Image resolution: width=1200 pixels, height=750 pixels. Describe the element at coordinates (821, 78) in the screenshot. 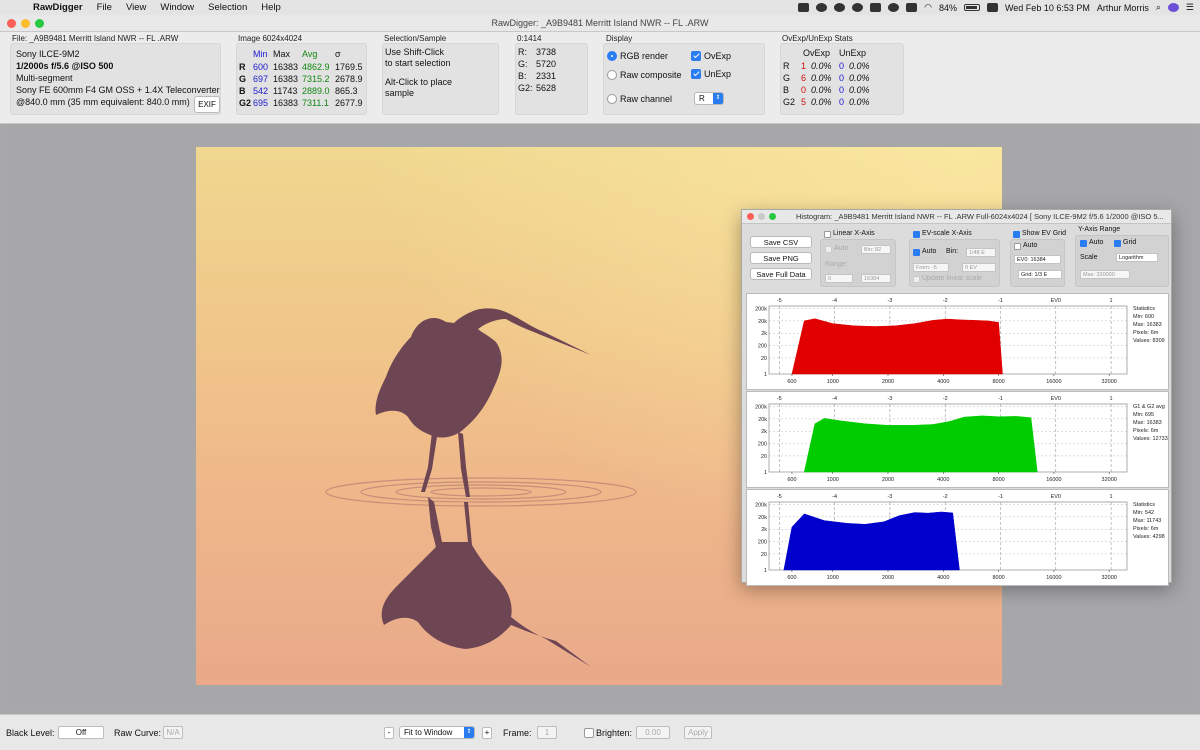

I see `ovexp-percent: 0.0%` at that location.